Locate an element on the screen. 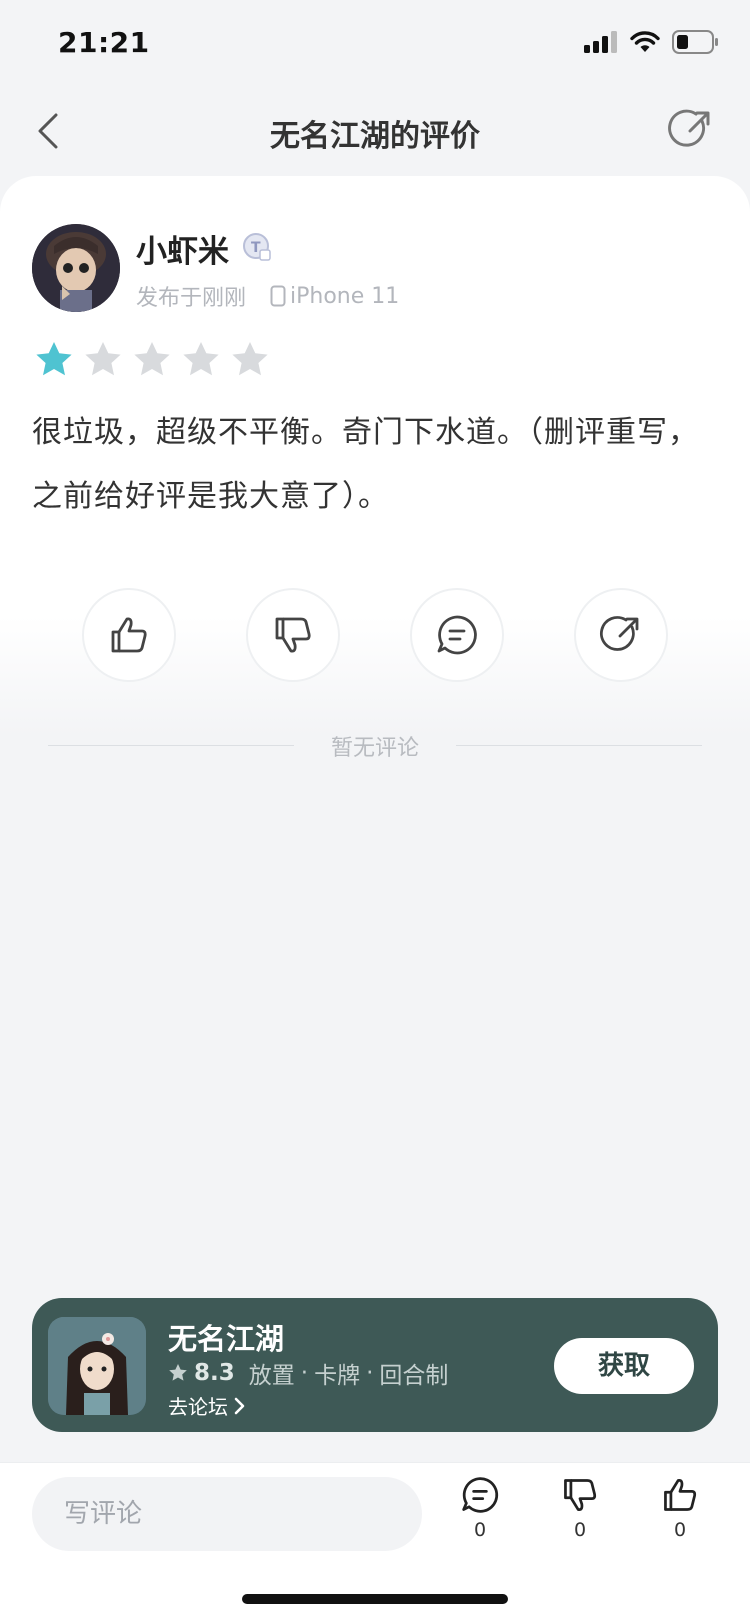 This screenshot has width=750, height=1624. game-score: 8.3 is located at coordinates (214, 1373).